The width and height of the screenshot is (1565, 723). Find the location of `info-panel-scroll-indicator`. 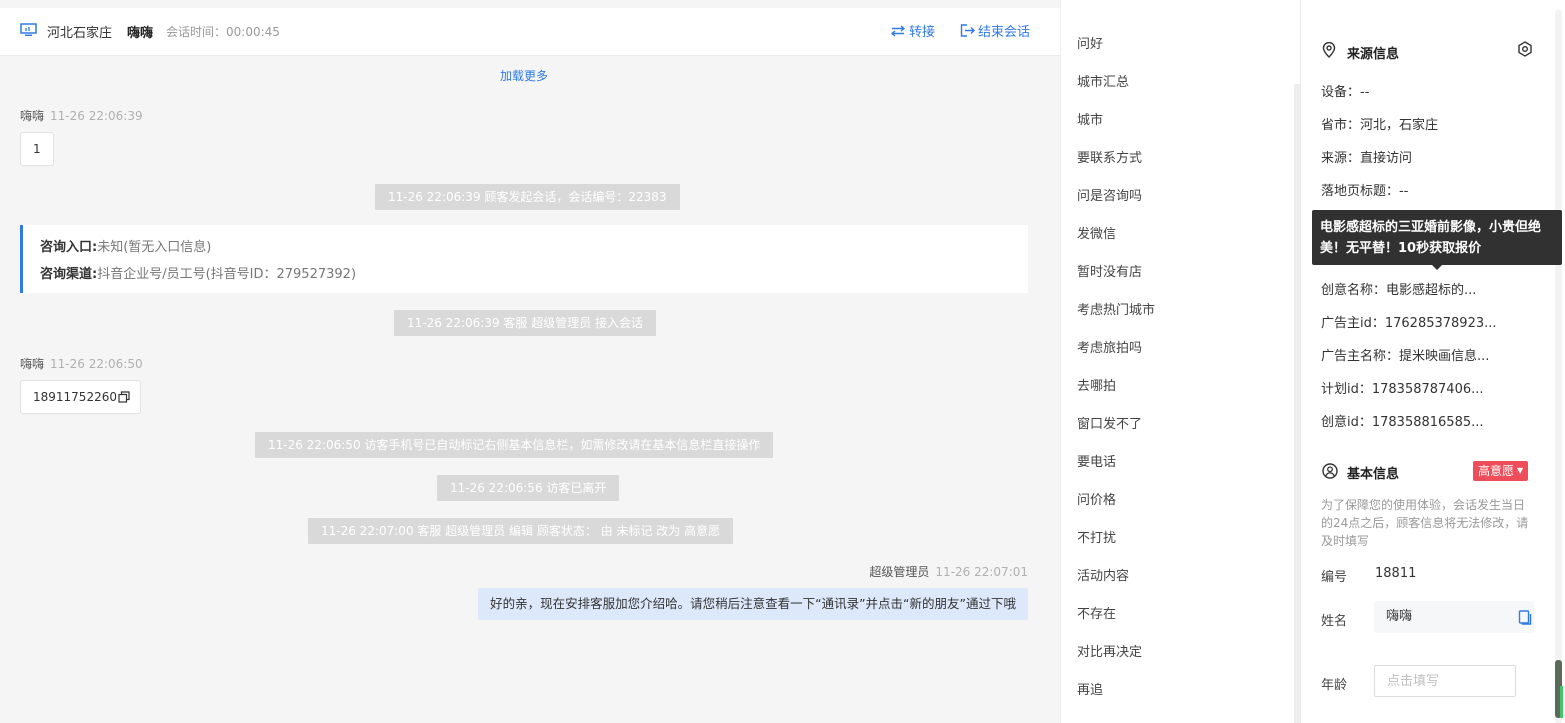

info-panel-scroll-indicator is located at coordinates (1561, 702).